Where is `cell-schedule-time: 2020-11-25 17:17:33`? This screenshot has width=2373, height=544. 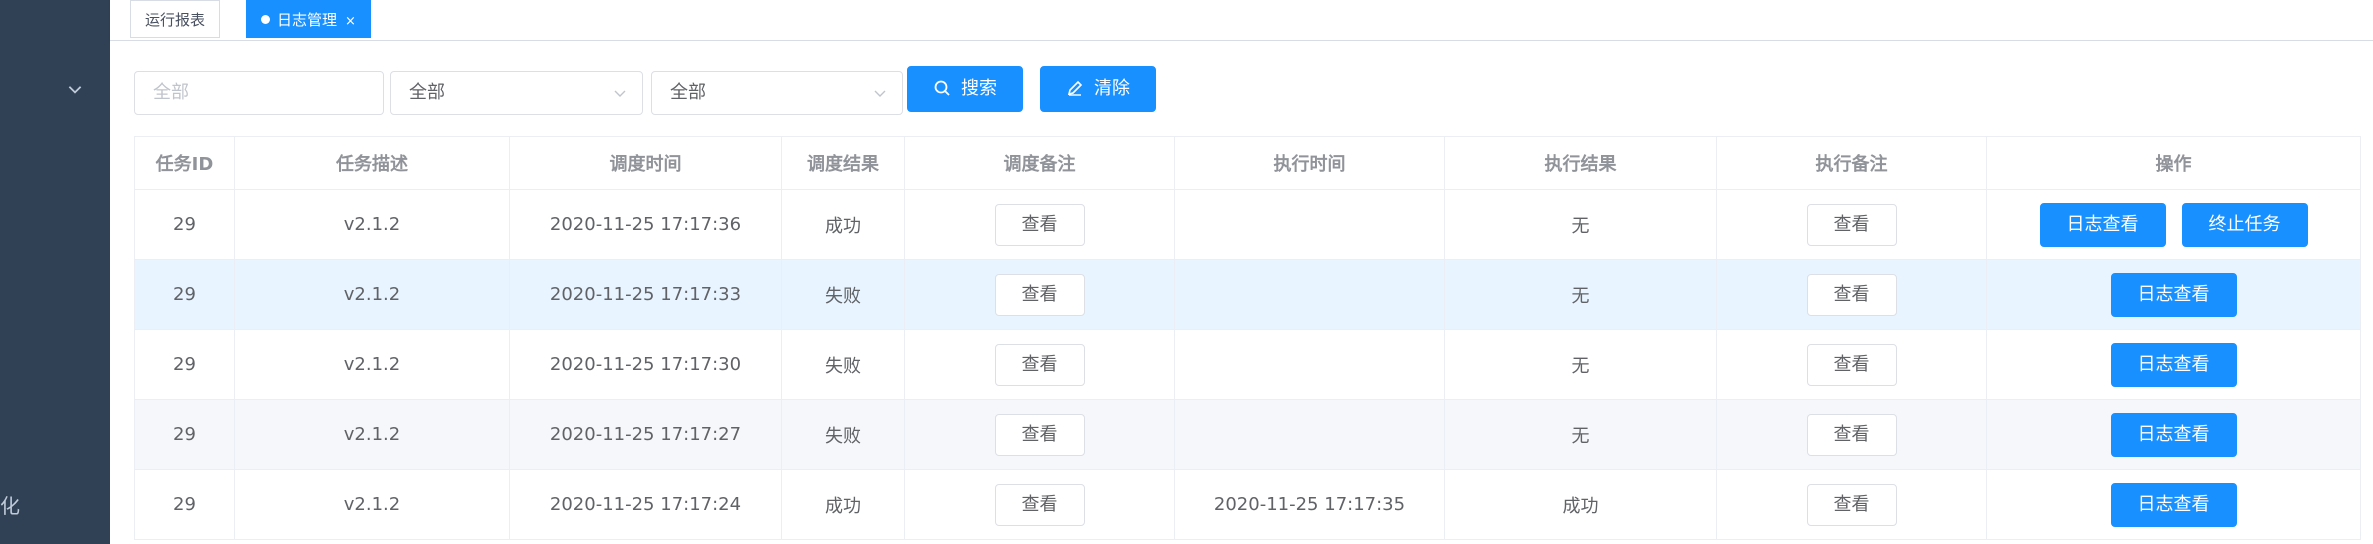
cell-schedule-time: 2020-11-25 17:17:33 is located at coordinates (645, 294).